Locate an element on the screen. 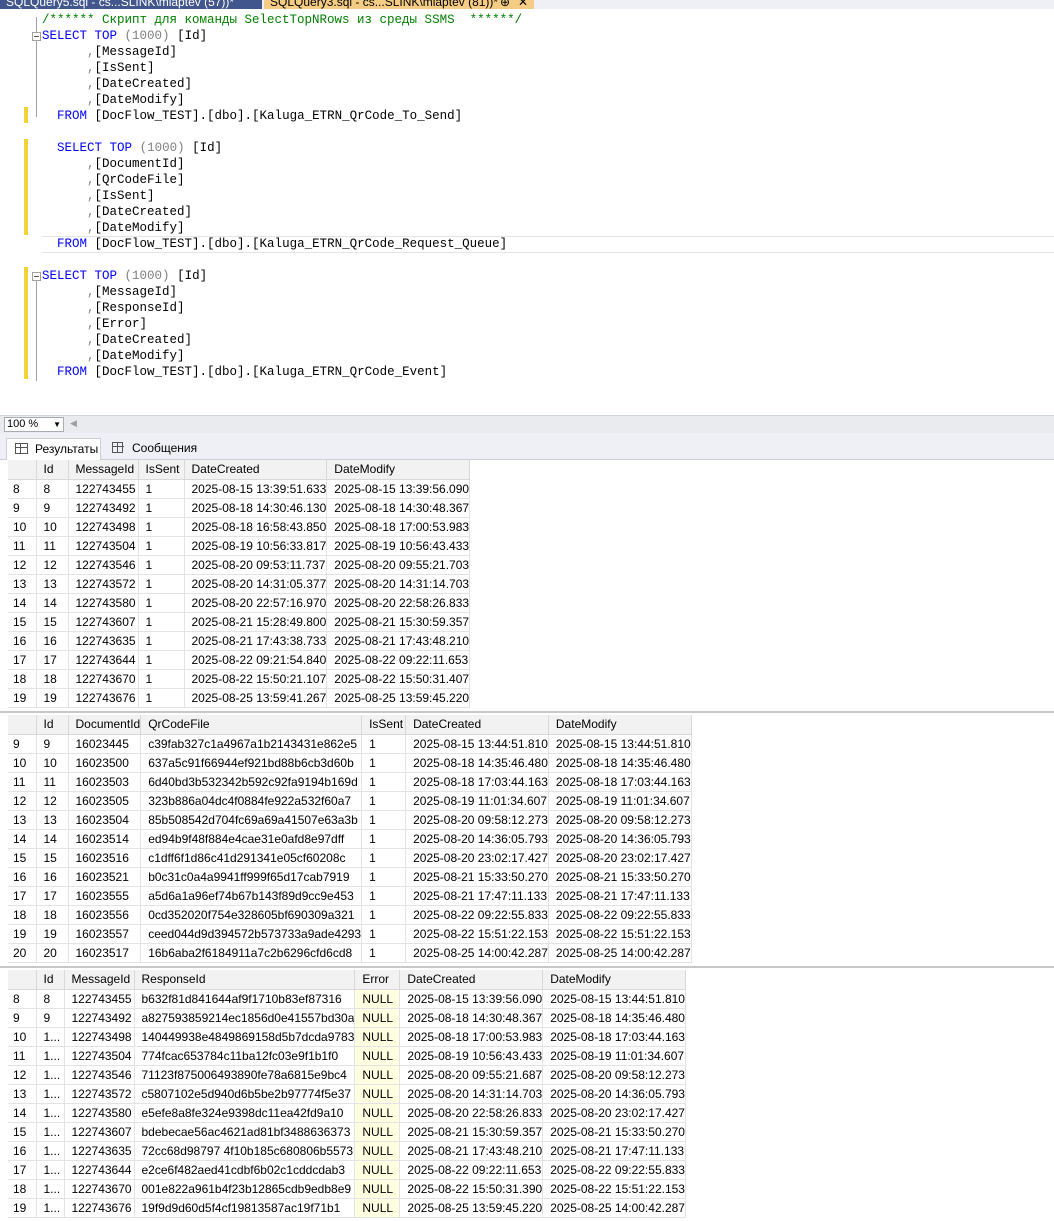  row-number: 13 is located at coordinates (22, 1094).